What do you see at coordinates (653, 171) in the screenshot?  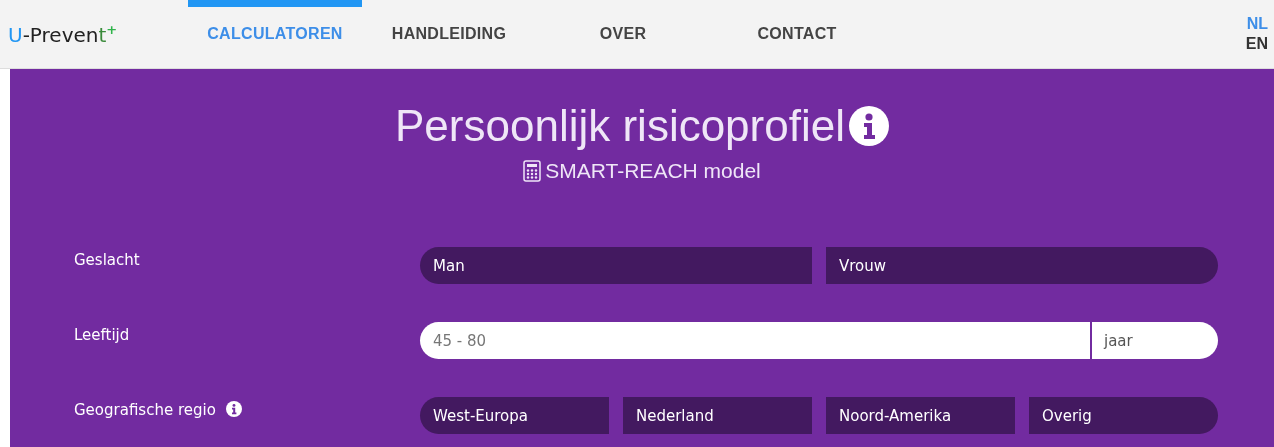 I see `model-name: SMART-REACH model` at bounding box center [653, 171].